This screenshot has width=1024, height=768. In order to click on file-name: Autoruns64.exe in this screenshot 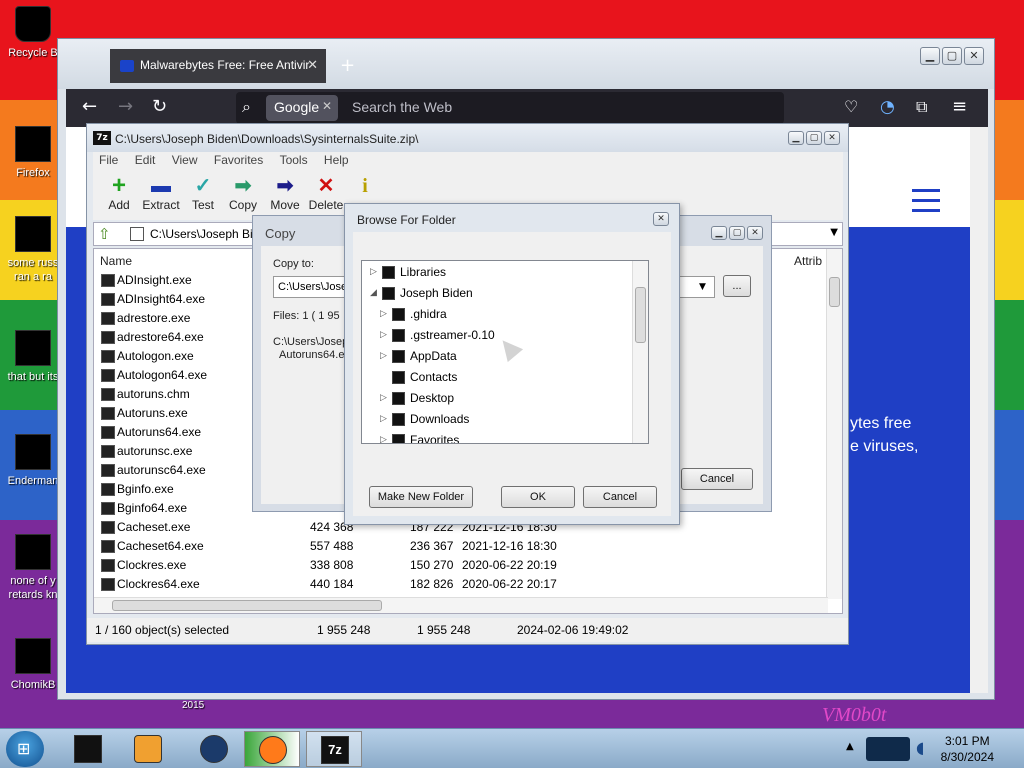, I will do `click(159, 432)`.